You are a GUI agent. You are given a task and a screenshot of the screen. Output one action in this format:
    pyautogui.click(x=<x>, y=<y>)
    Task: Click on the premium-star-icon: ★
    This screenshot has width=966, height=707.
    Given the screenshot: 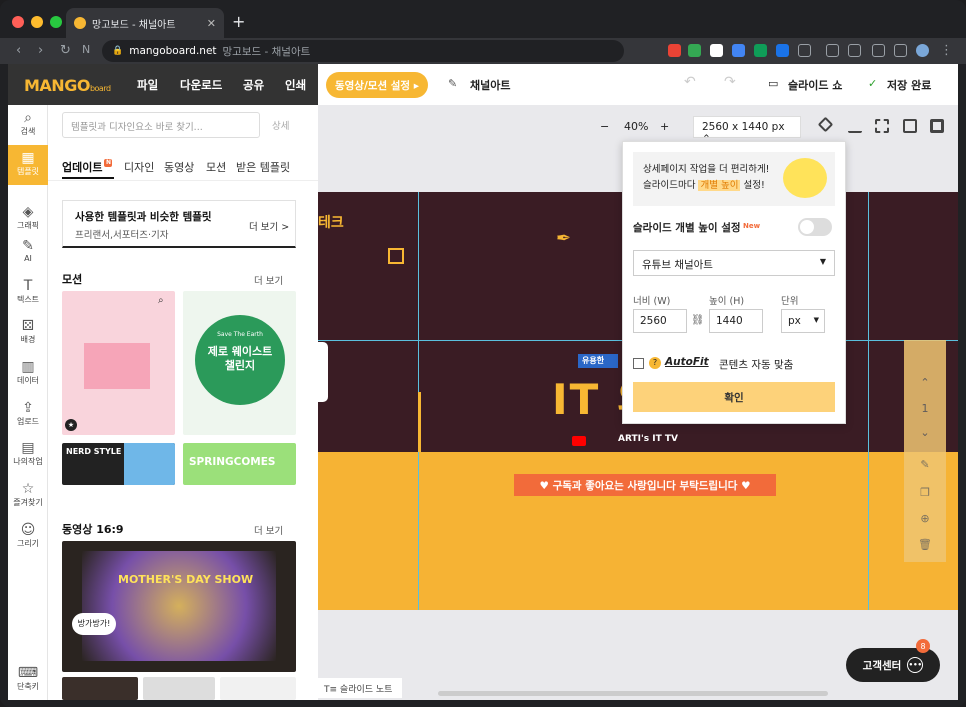 What is the action you would take?
    pyautogui.click(x=71, y=425)
    